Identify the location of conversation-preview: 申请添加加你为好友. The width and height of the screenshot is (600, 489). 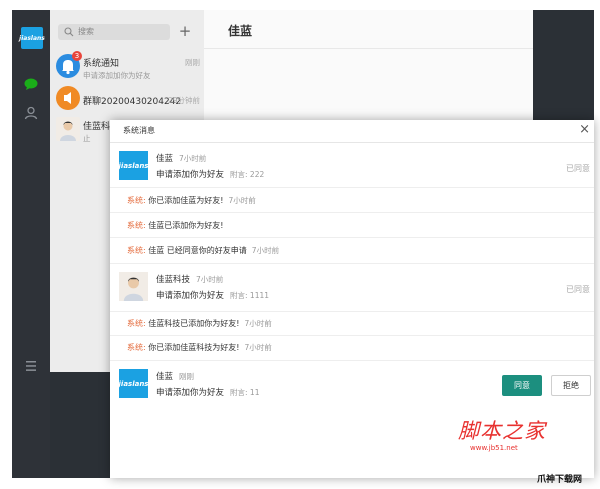
(117, 75).